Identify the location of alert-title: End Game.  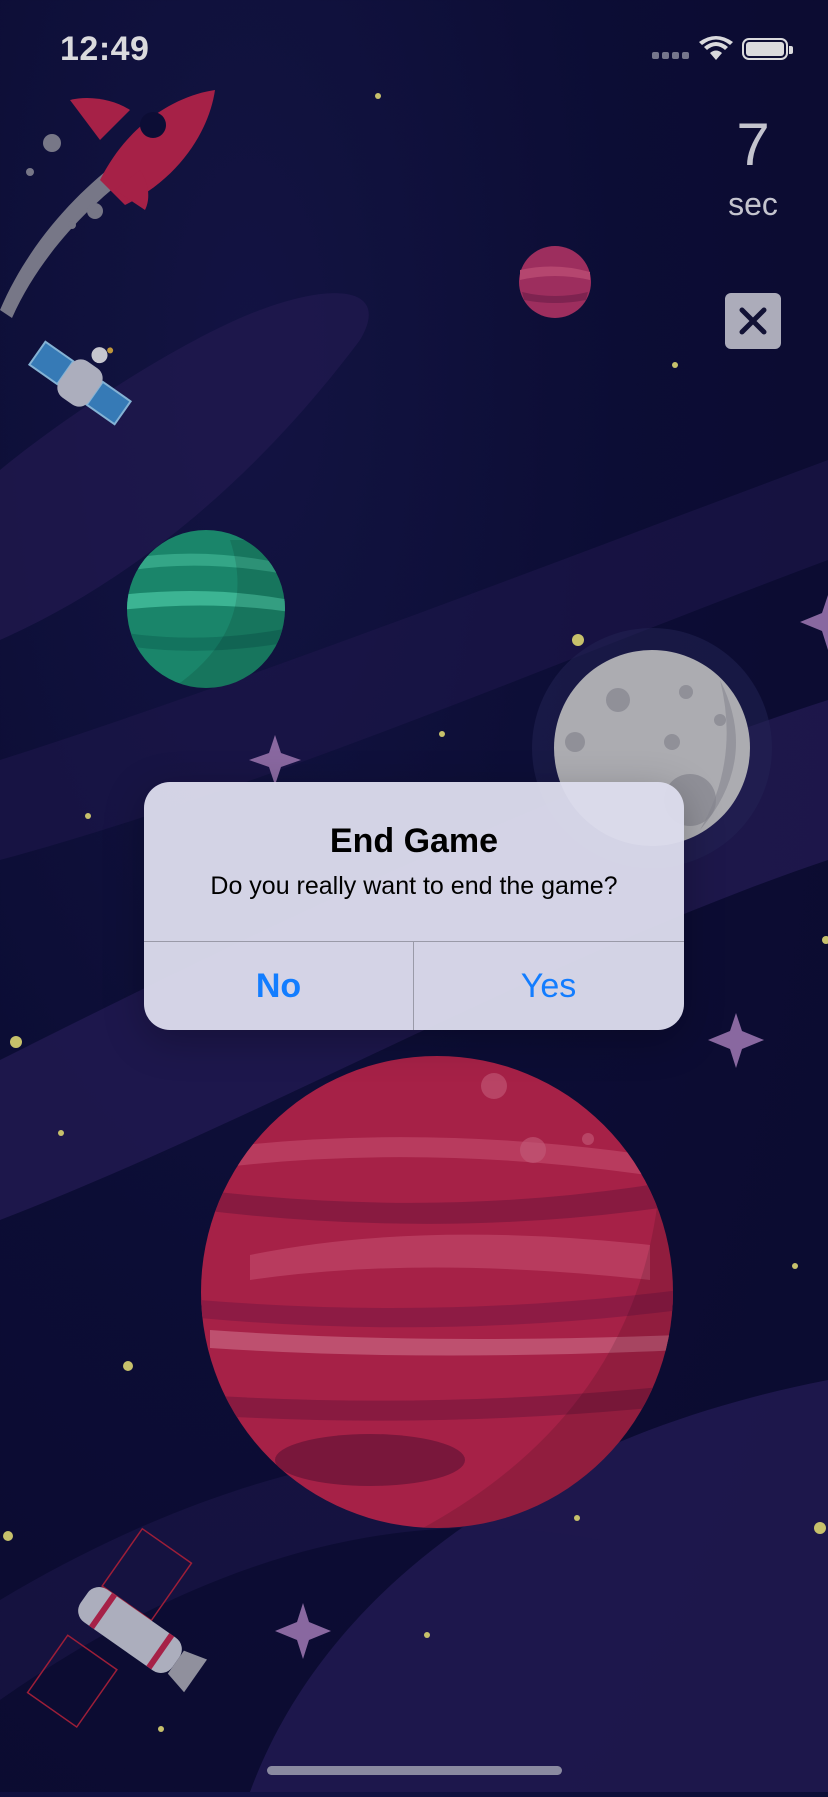
(414, 841).